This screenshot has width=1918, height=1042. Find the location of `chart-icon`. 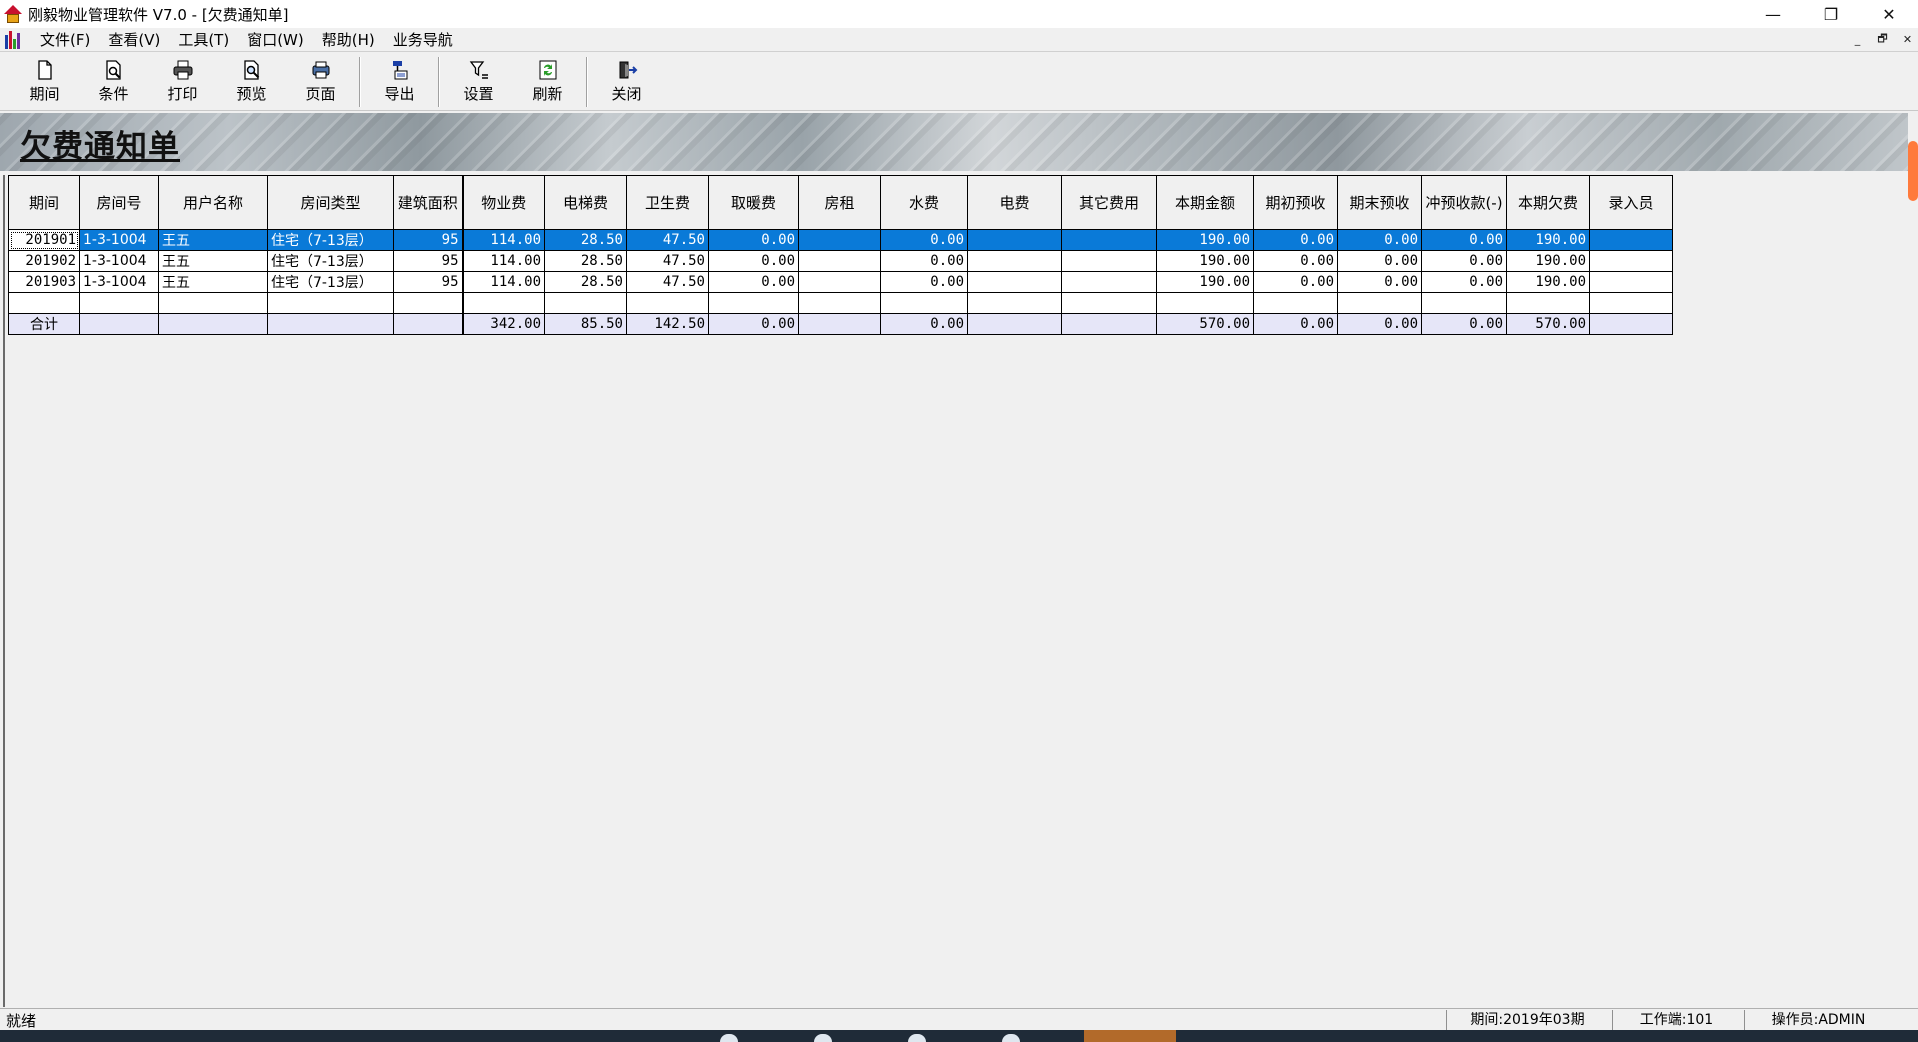

chart-icon is located at coordinates (15, 39).